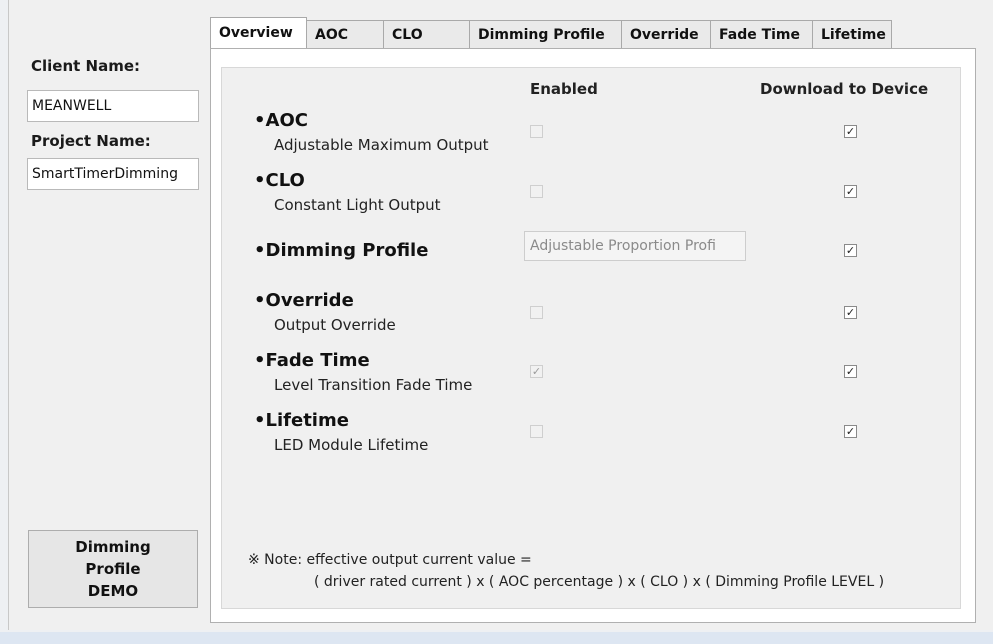 This screenshot has height=644, width=993. What do you see at coordinates (536, 371) in the screenshot?
I see `fade-time-enabled-checkbox: ✓` at bounding box center [536, 371].